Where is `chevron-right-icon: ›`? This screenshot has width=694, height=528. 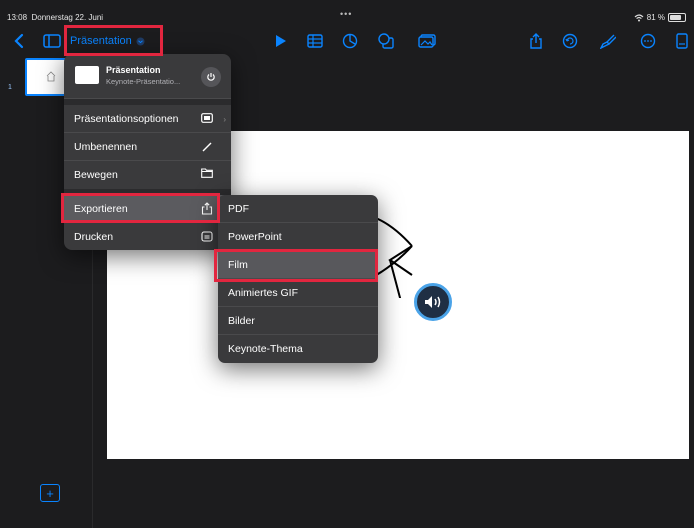
chevron-right-icon: › is located at coordinates (224, 119).